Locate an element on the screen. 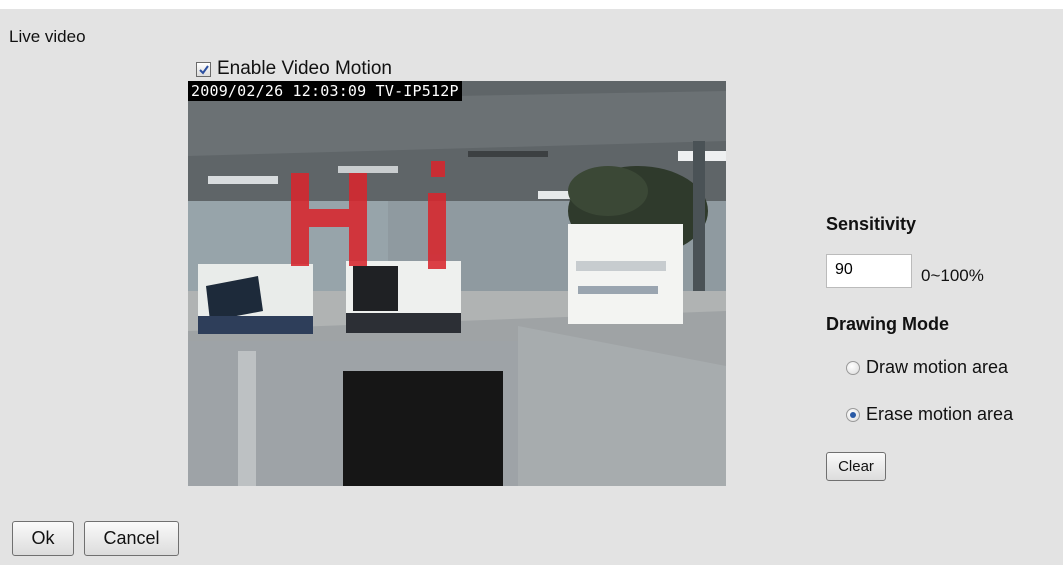  section-title: Live video is located at coordinates (47, 36).